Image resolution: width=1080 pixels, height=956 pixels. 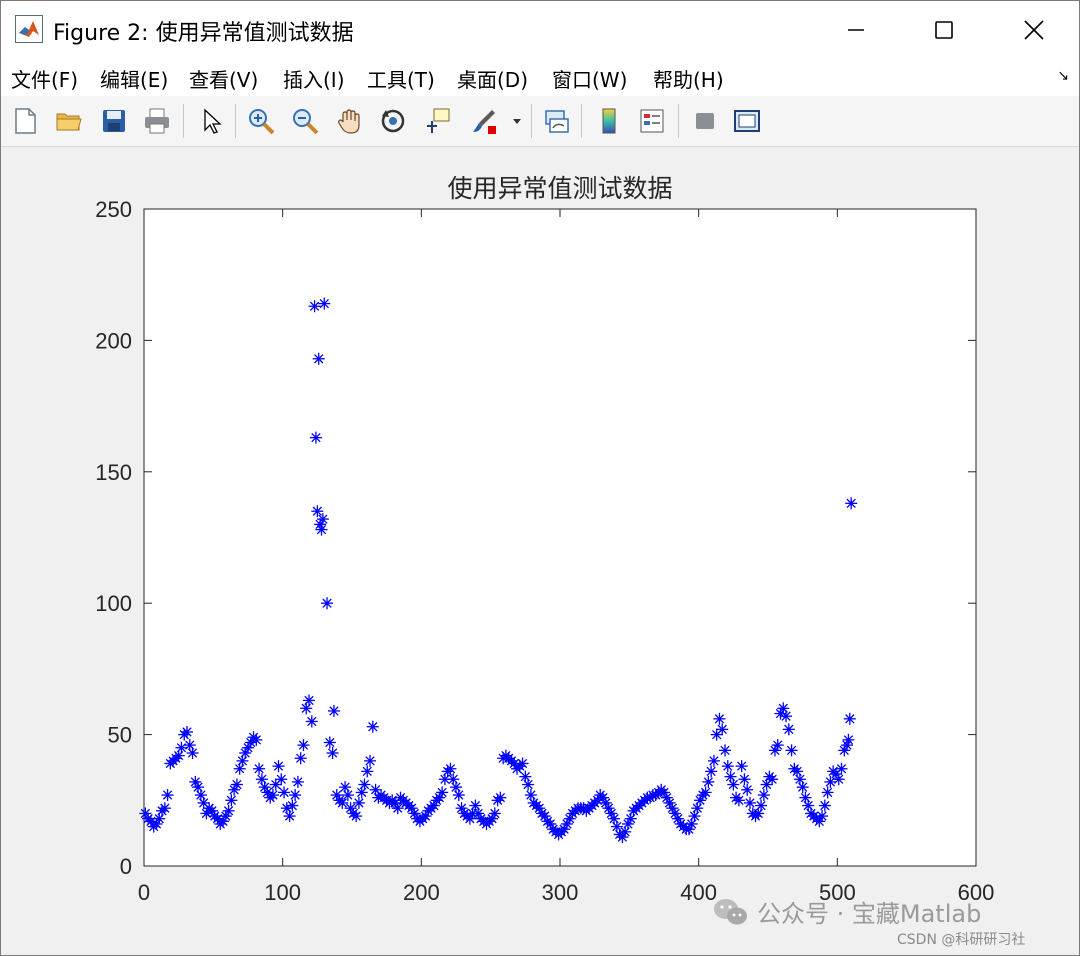 I want to click on rotate-3d-button, so click(x=393, y=121).